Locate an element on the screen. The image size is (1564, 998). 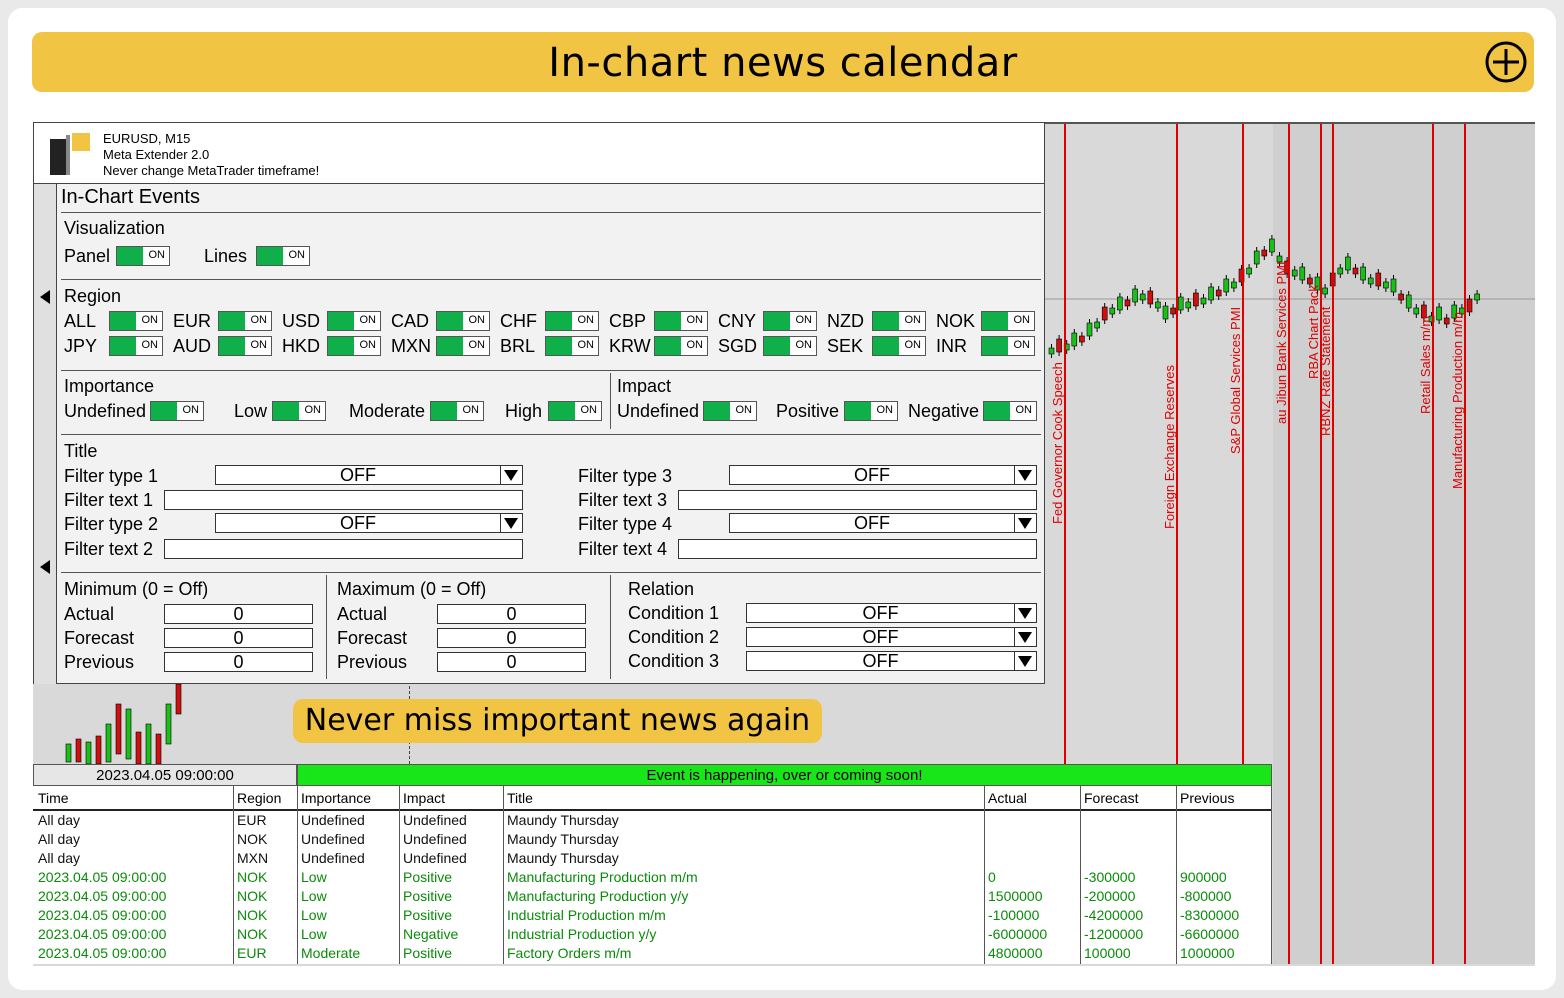
table-cell: 0 is located at coordinates (992, 877).